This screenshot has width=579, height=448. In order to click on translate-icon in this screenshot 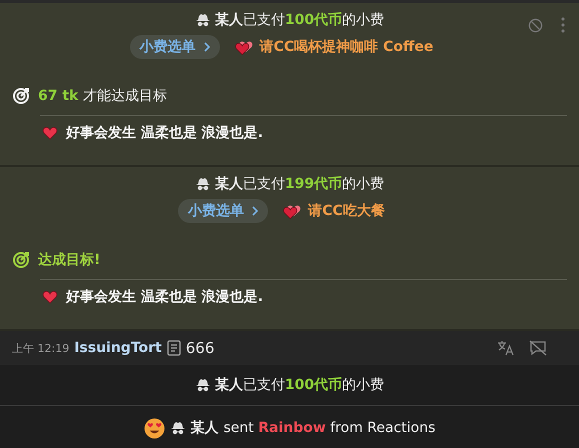, I will do `click(506, 348)`.